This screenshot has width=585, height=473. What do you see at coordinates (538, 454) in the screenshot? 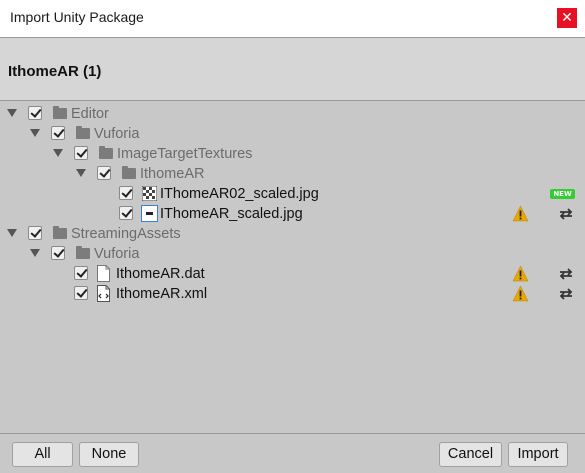
I see `import-button: Import` at bounding box center [538, 454].